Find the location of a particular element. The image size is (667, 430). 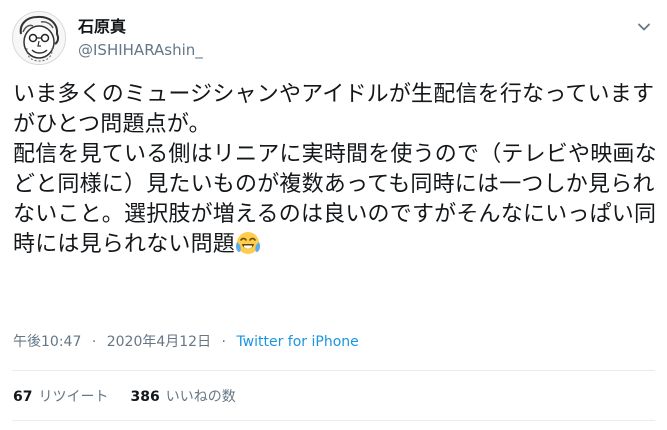

tweet-time: 午後10:47 is located at coordinates (47, 342).